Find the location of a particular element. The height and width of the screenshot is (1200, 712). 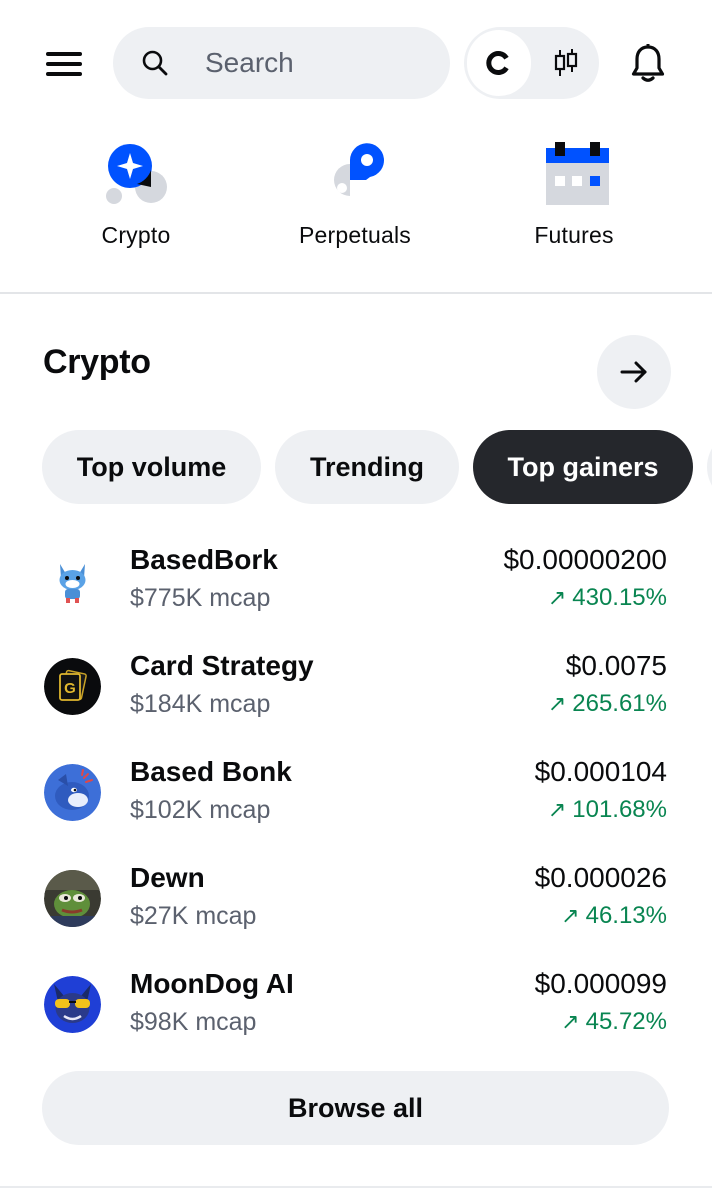

asset-change: ↗ 101.68% is located at coordinates (607, 810).